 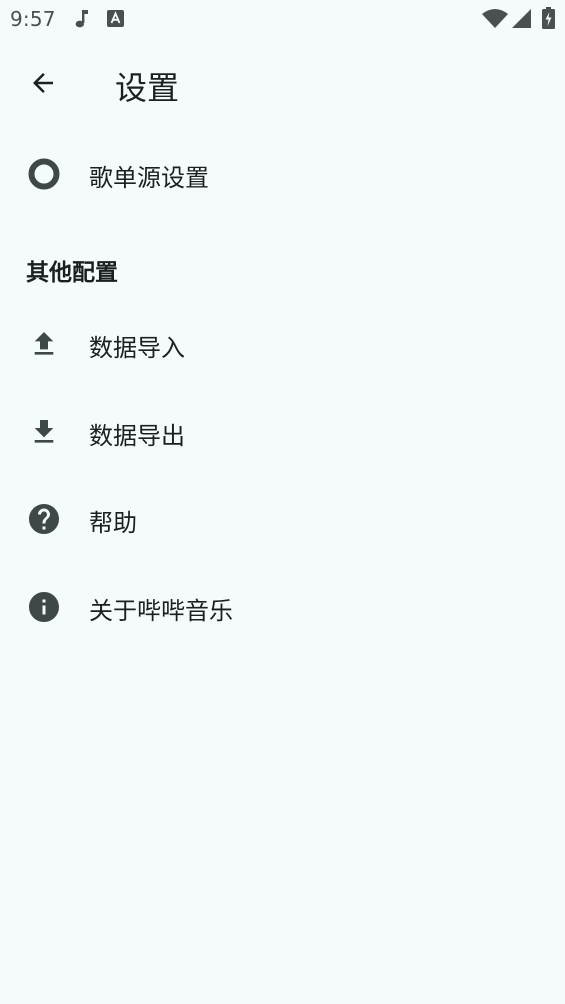 What do you see at coordinates (33, 19) in the screenshot?
I see `status-time: 9:57` at bounding box center [33, 19].